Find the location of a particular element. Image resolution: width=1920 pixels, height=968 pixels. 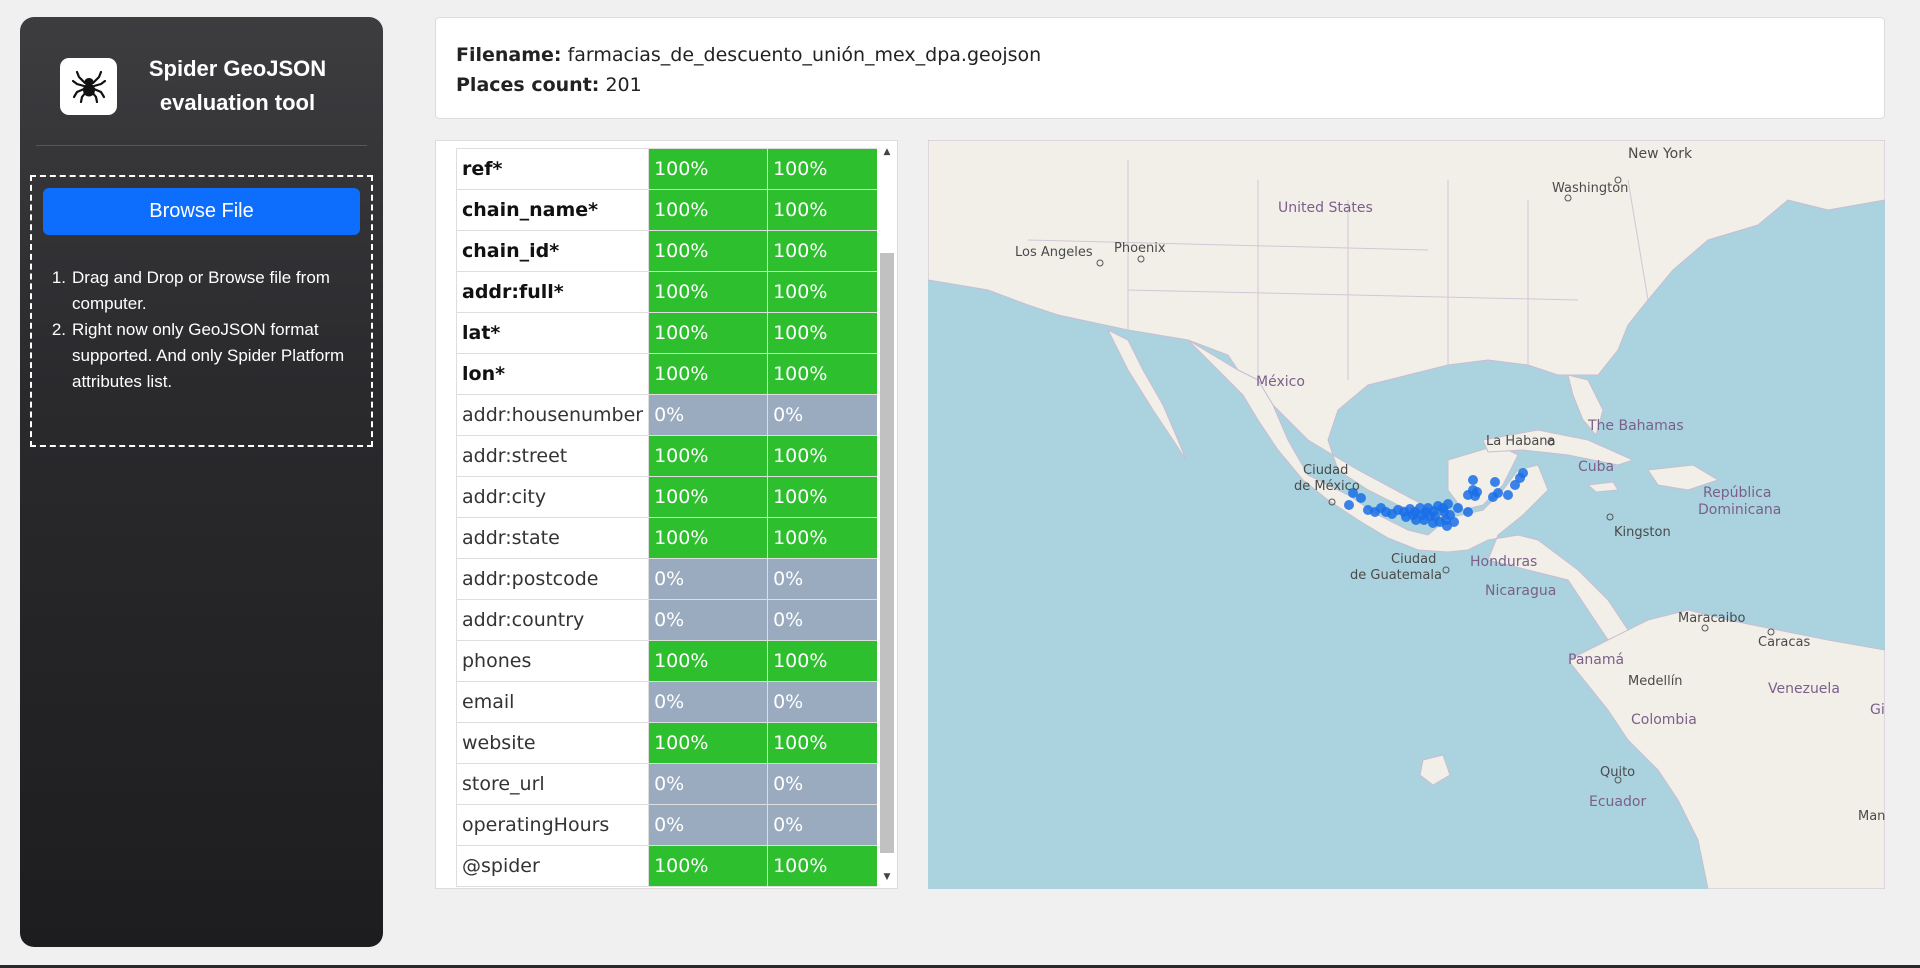

table-row: addr:housenumber 0% 0% is located at coordinates (671, 415).